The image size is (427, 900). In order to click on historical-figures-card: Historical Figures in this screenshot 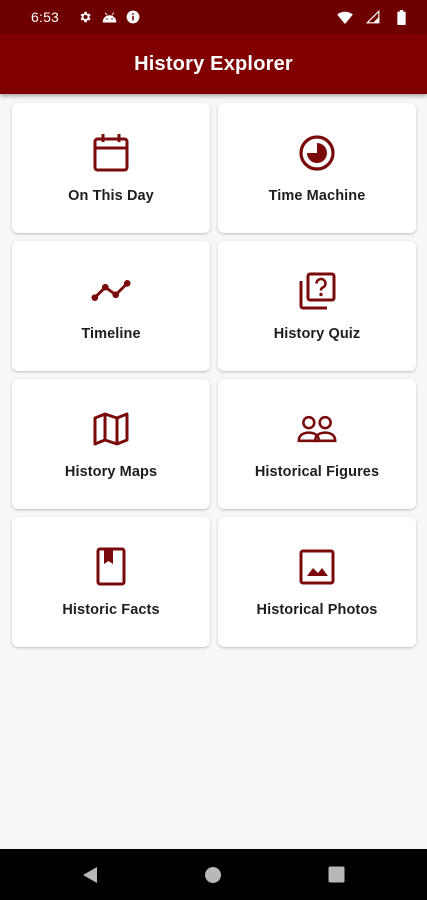, I will do `click(317, 444)`.